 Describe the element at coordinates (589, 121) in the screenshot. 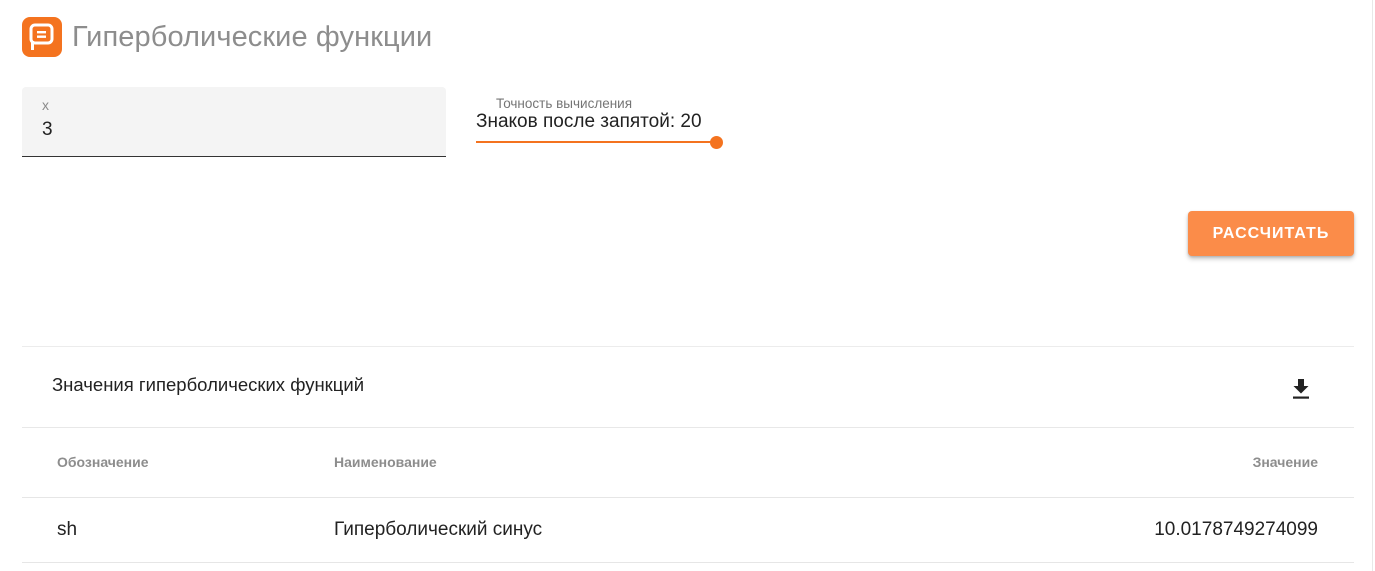

I see `precision-value-text: Знаков после запятой: 20` at that location.